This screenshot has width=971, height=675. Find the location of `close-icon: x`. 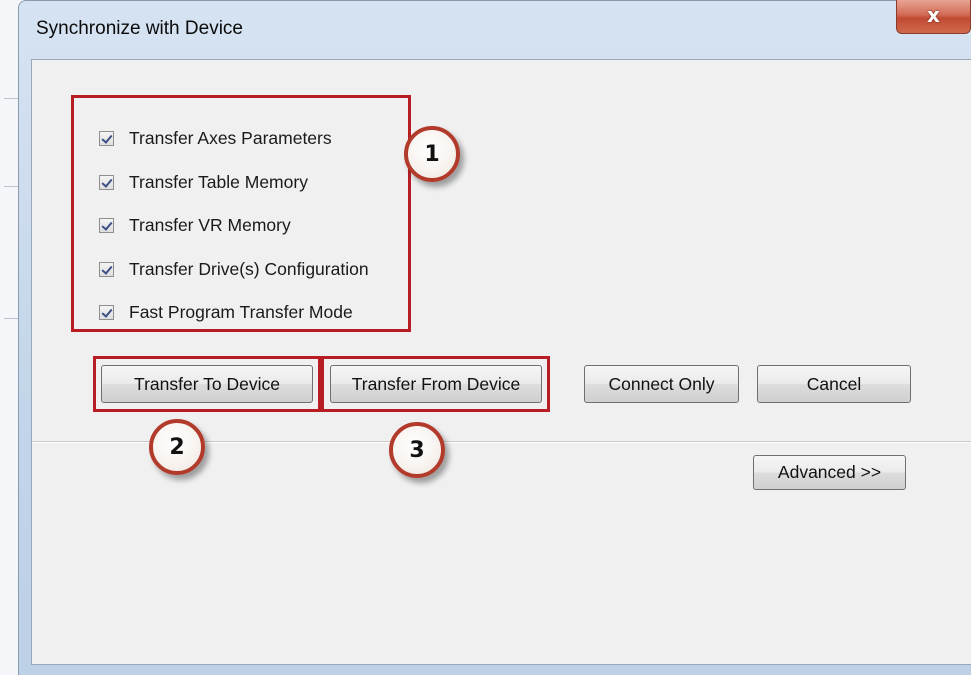

close-icon: x is located at coordinates (933, 15).